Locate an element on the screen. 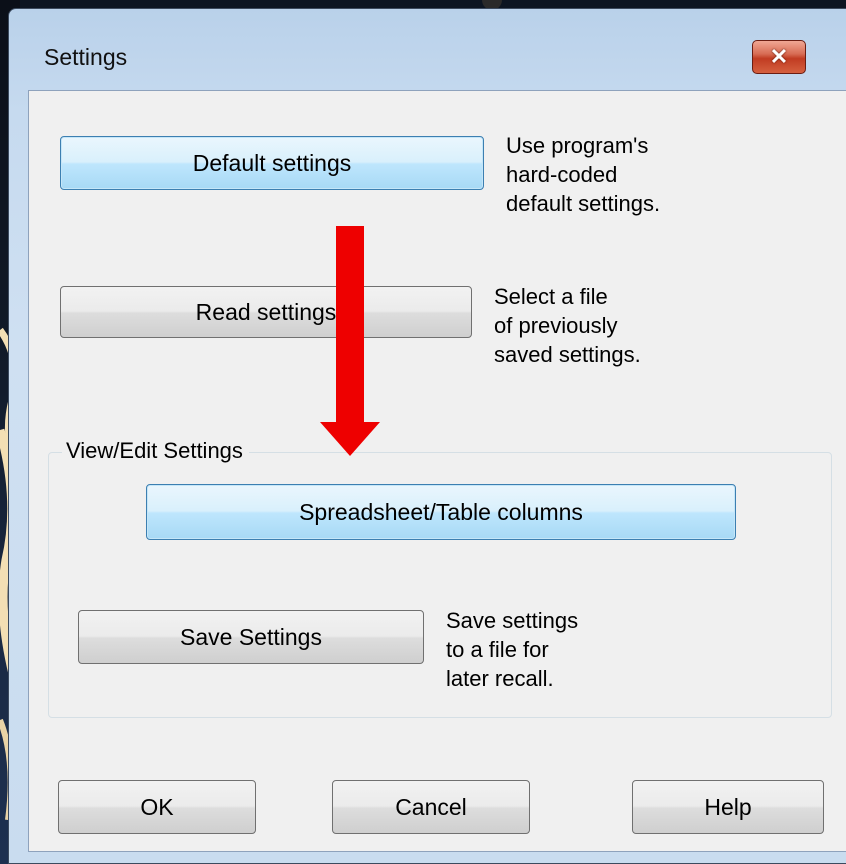 This screenshot has width=846, height=864. read-settings-button: Read settings is located at coordinates (266, 312).